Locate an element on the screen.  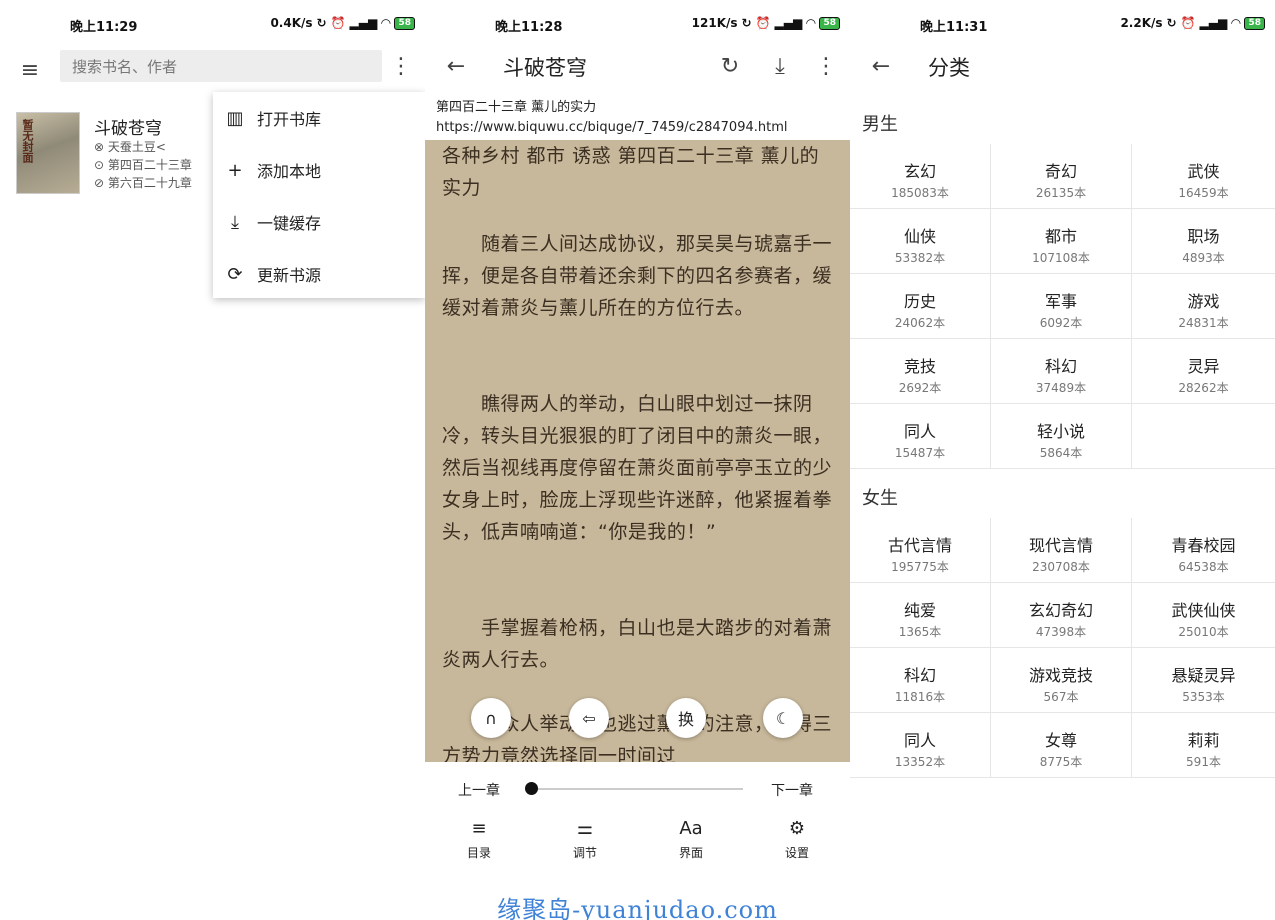
list-icon: ≡ is located at coordinates (479, 828).